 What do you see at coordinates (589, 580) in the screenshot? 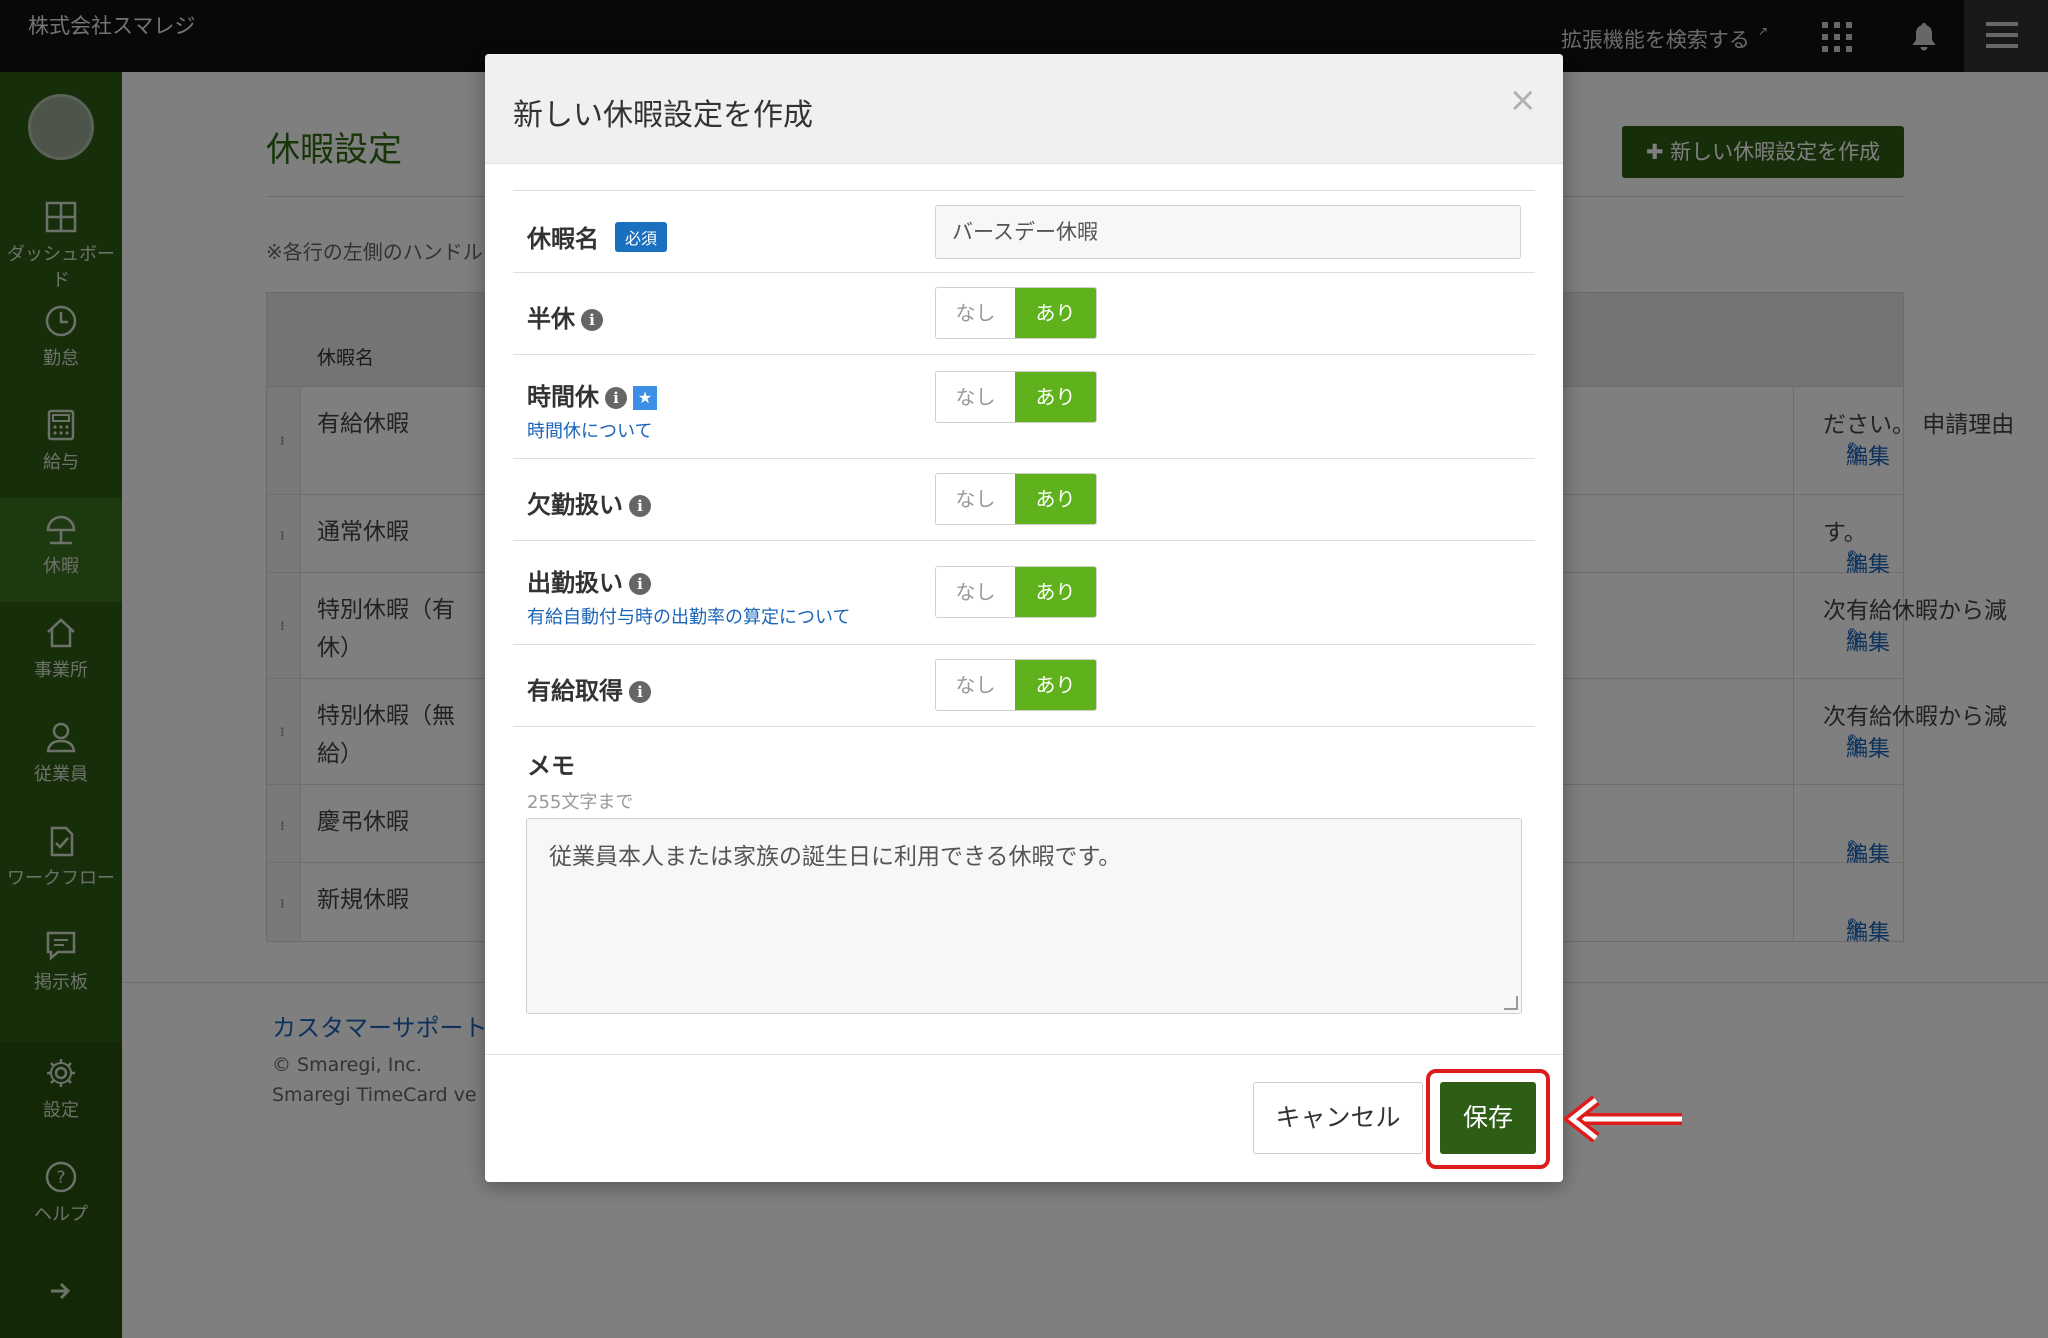
I see `field-label-attendance: 出勤扱い i` at bounding box center [589, 580].